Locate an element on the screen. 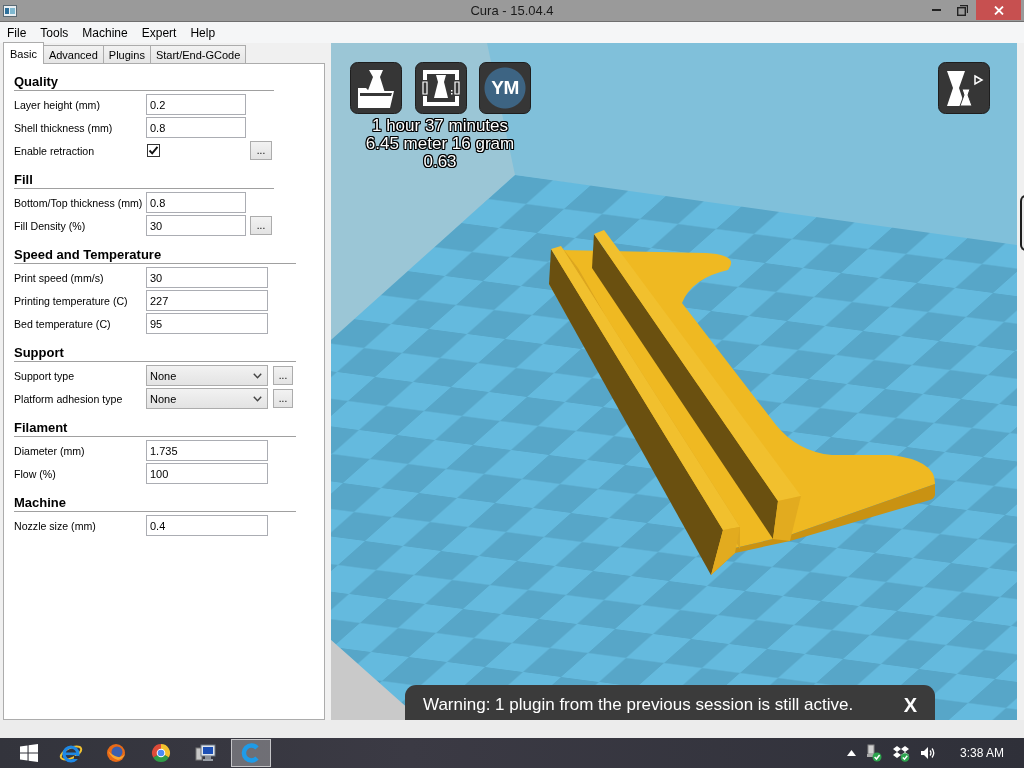 Image resolution: width=1024 pixels, height=768 pixels. print-estimate-text: 1 hour 37 minutes is located at coordinates (440, 126).